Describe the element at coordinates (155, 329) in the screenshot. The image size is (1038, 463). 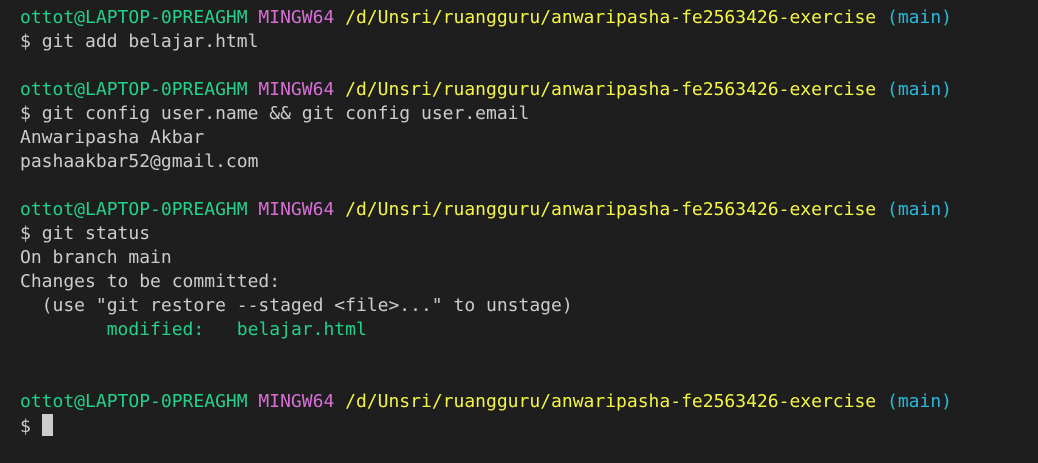
I see `modified-label: modified:` at that location.